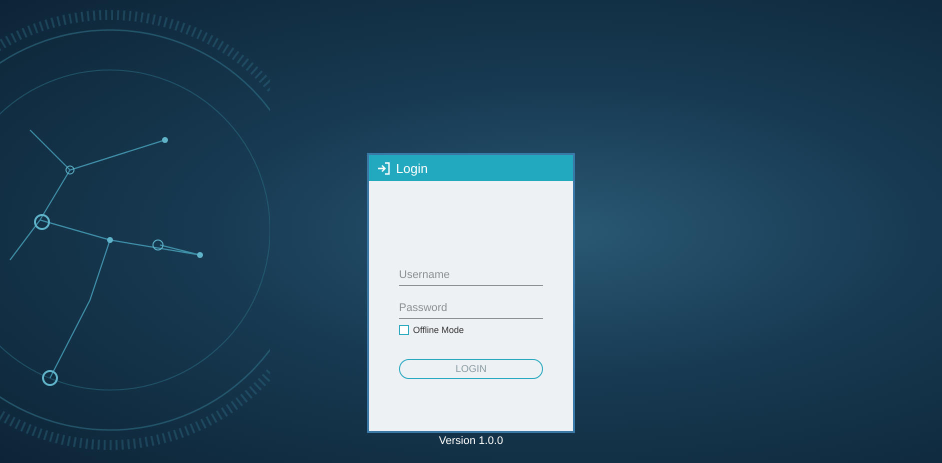 The width and height of the screenshot is (942, 463). I want to click on password-field: Password, so click(471, 309).